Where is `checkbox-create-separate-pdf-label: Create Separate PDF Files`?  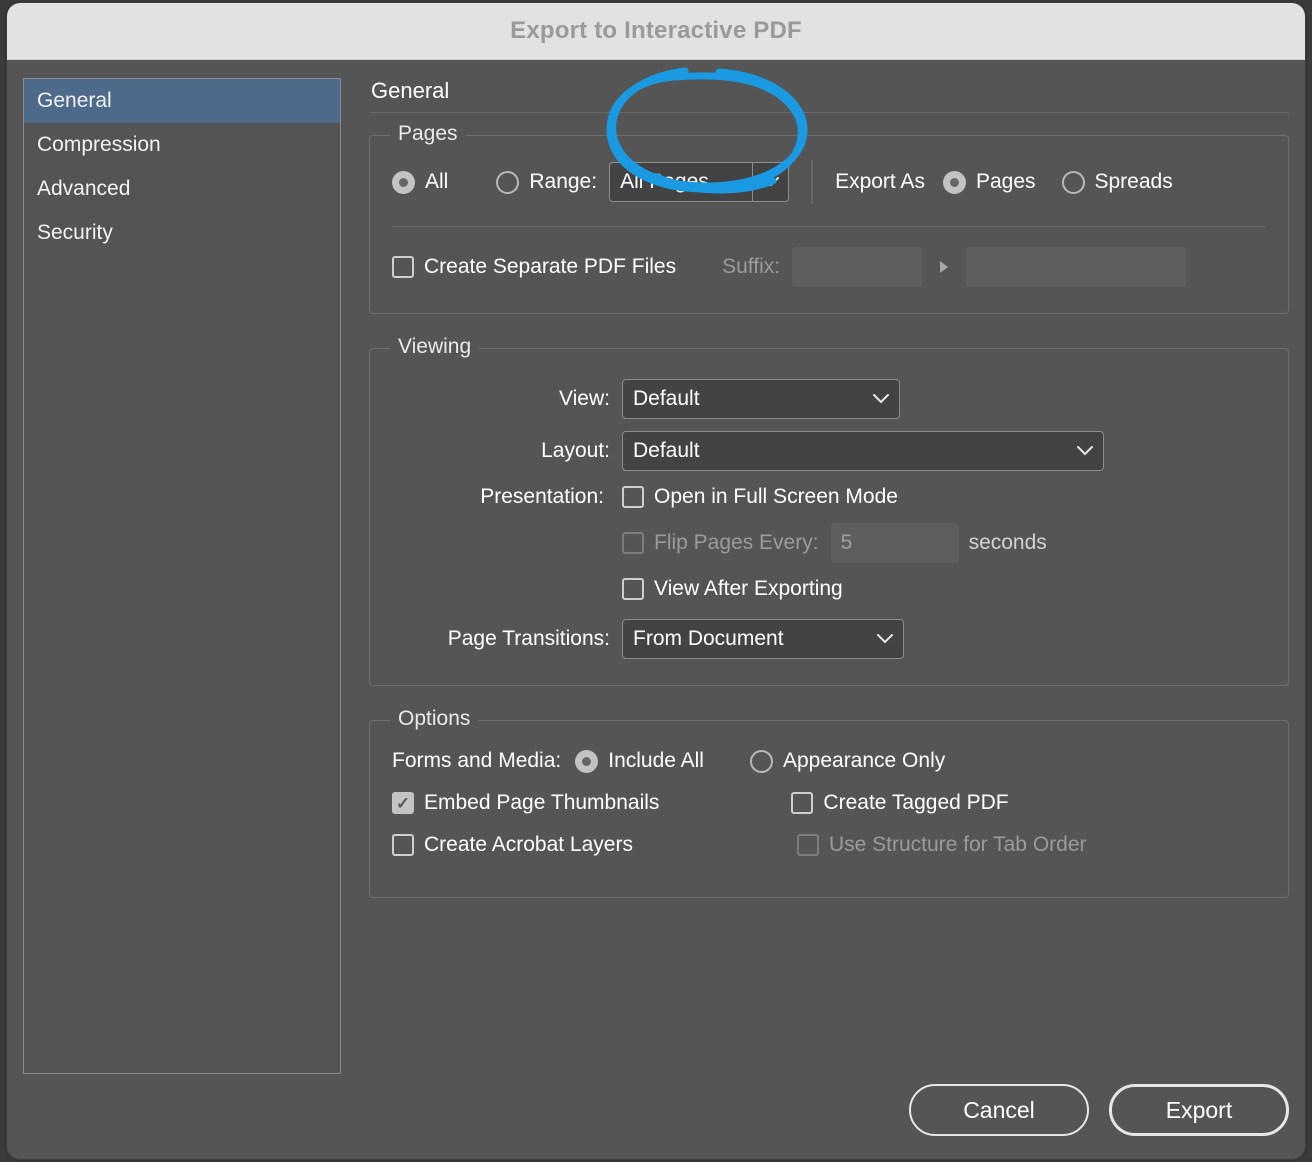
checkbox-create-separate-pdf-label: Create Separate PDF Files is located at coordinates (550, 266).